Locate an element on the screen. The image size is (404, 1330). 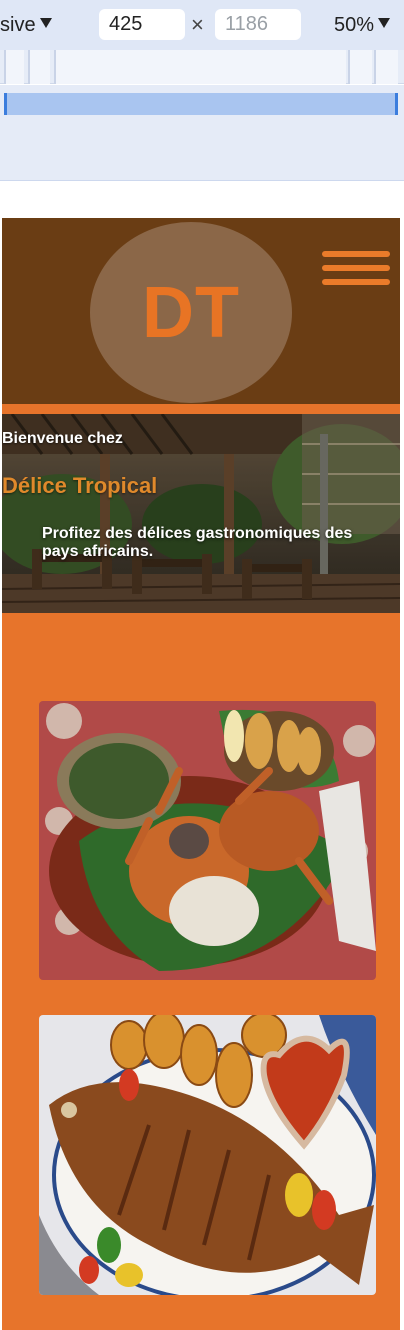
media-query-bar is located at coordinates (202, 67).